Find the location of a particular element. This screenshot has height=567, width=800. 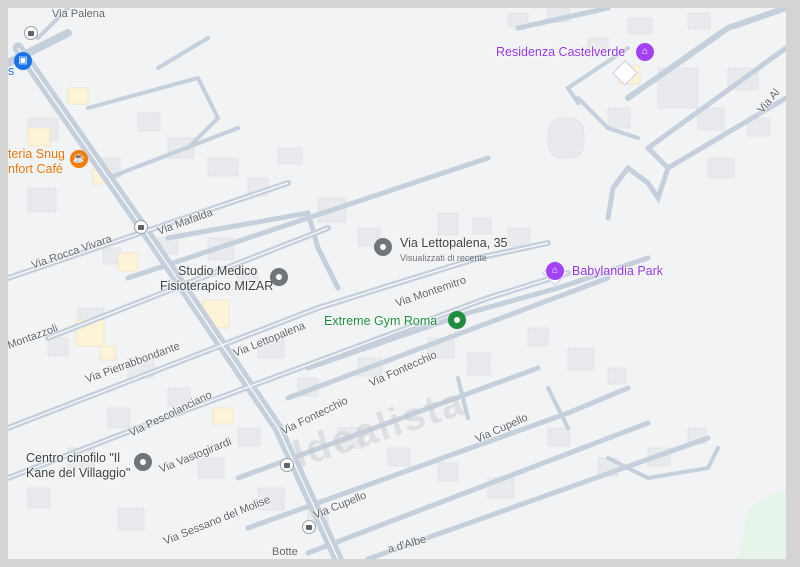

park-icon: ⌂ is located at coordinates (555, 271).